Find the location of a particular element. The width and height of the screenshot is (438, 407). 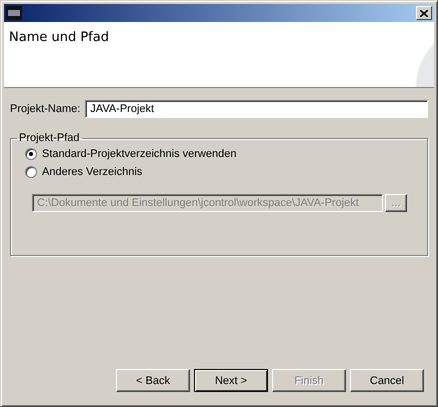

close-icon is located at coordinates (424, 13).